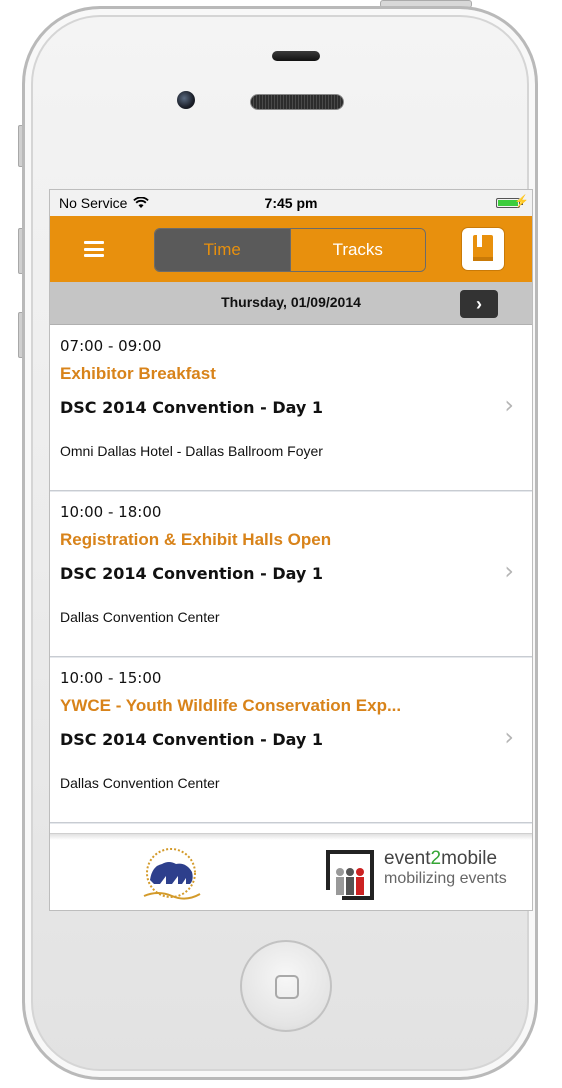  Describe the element at coordinates (348, 875) in the screenshot. I see `event2mobile-figures-icon` at that location.